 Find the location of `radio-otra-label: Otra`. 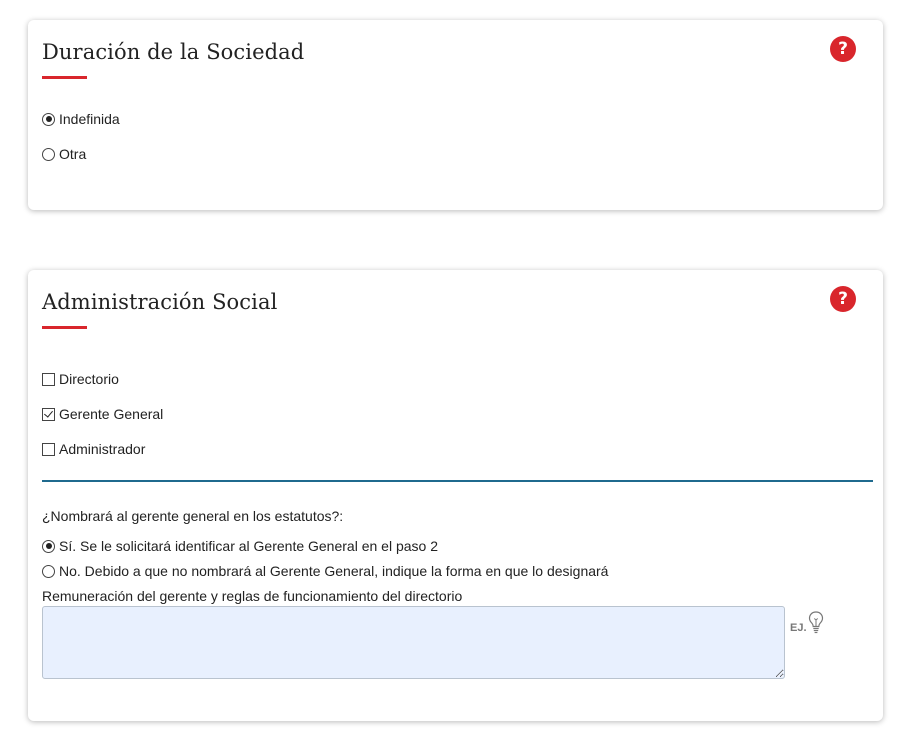

radio-otra-label: Otra is located at coordinates (73, 154).